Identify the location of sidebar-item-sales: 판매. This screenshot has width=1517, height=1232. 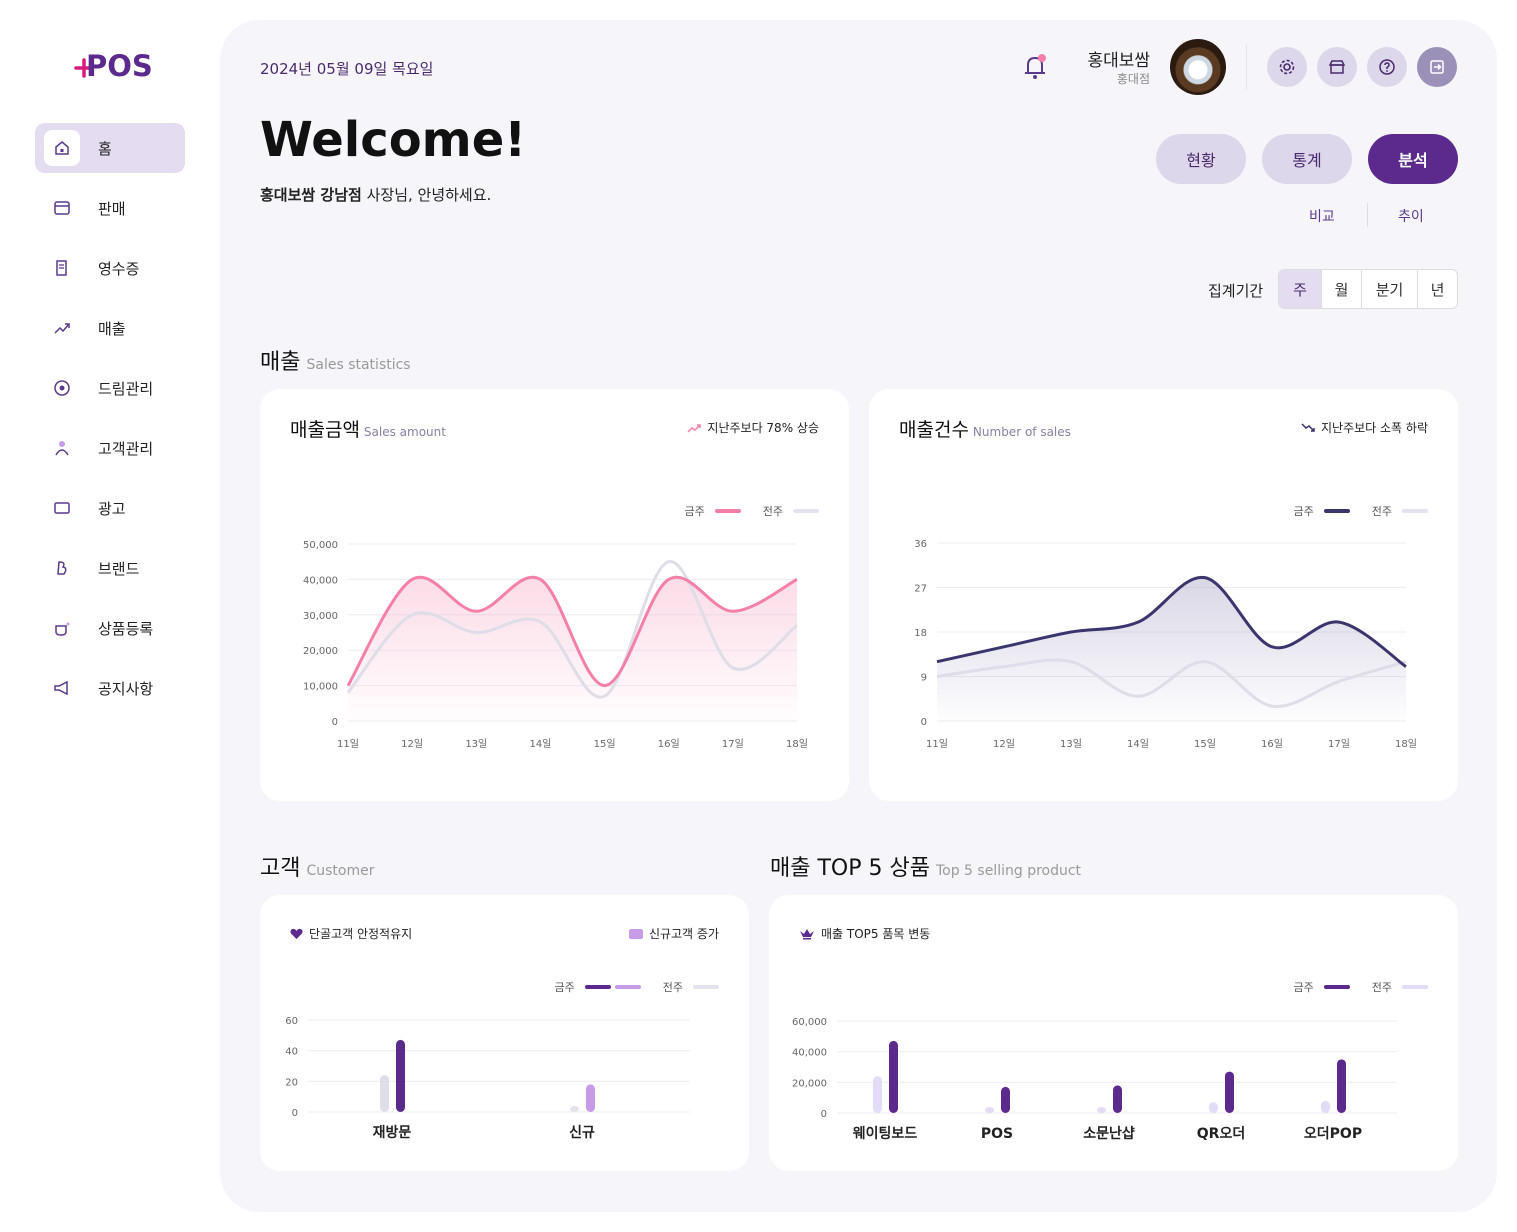
(110, 208).